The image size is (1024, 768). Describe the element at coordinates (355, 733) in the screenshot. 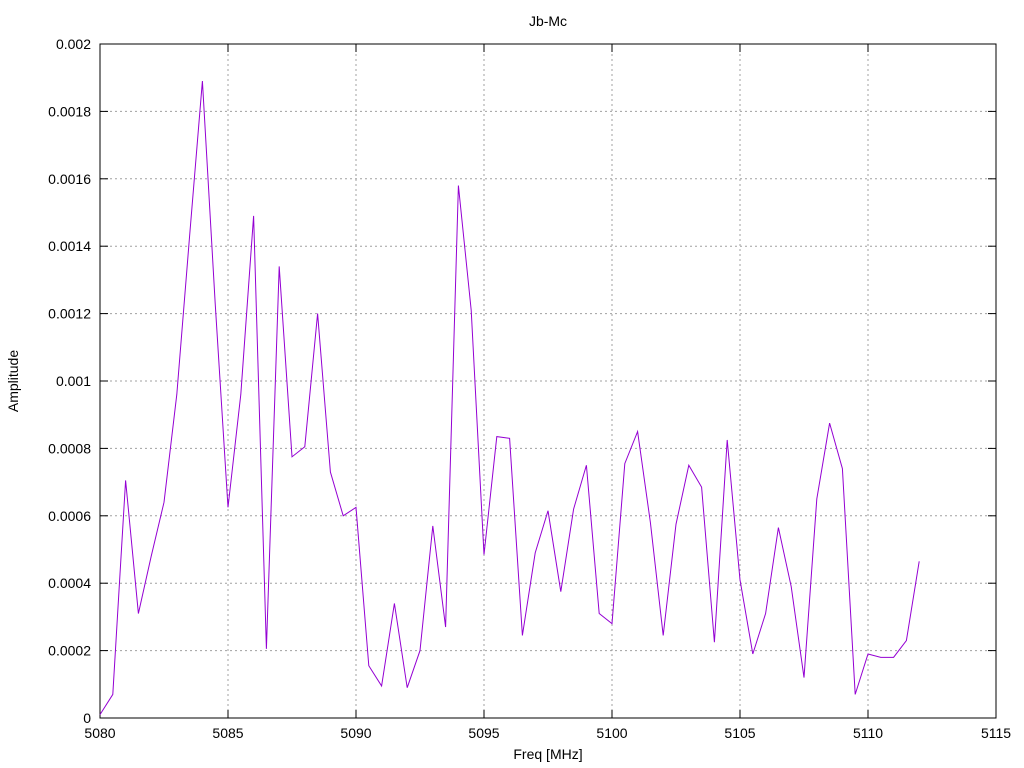

I see `x-tick-label: 5090` at that location.